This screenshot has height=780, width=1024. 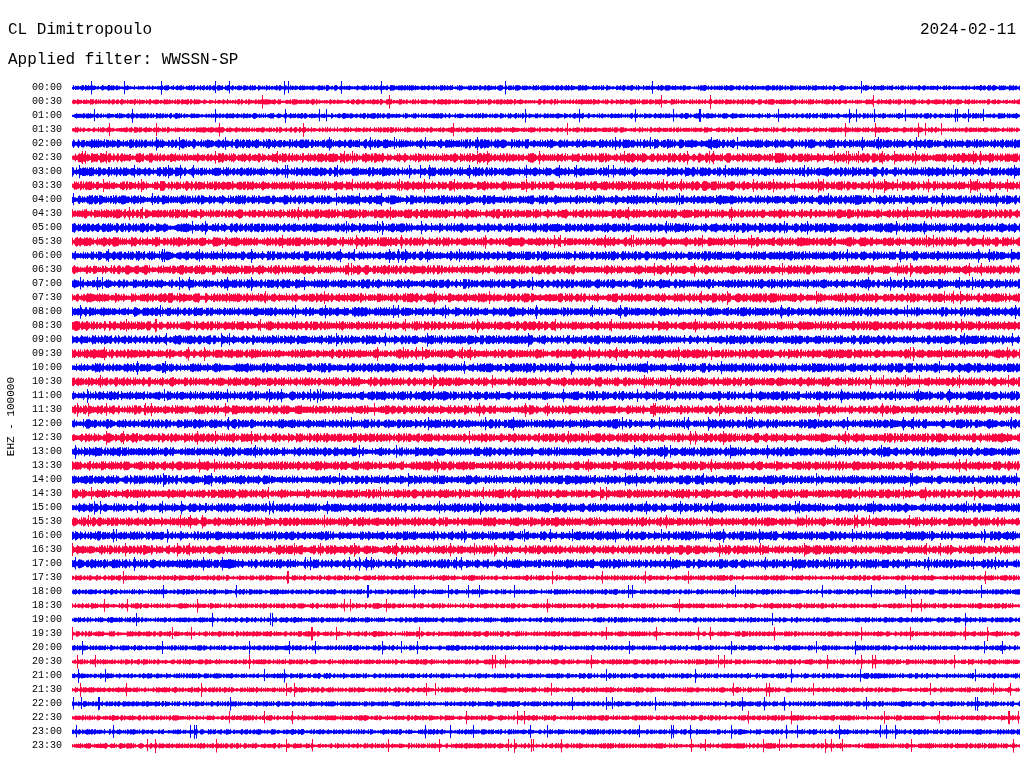 What do you see at coordinates (47, 634) in the screenshot?
I see `time-label: 19:30` at bounding box center [47, 634].